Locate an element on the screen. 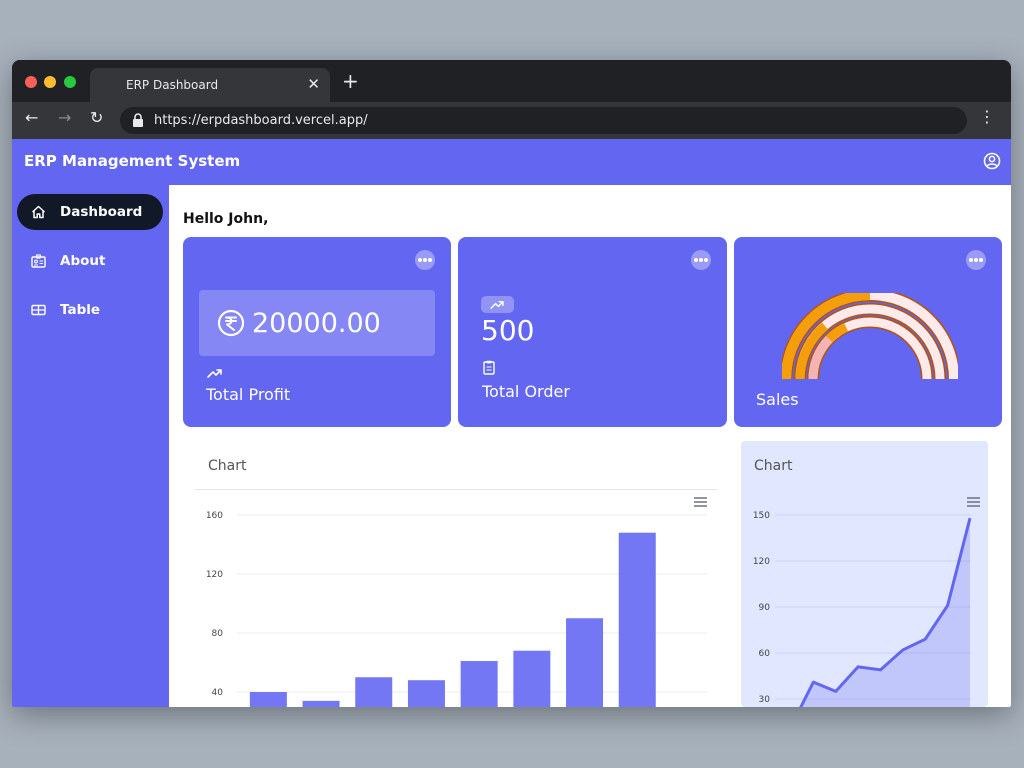 This screenshot has height=768, width=1024. sidebar-item-dashboard: Dashboard is located at coordinates (90, 212).